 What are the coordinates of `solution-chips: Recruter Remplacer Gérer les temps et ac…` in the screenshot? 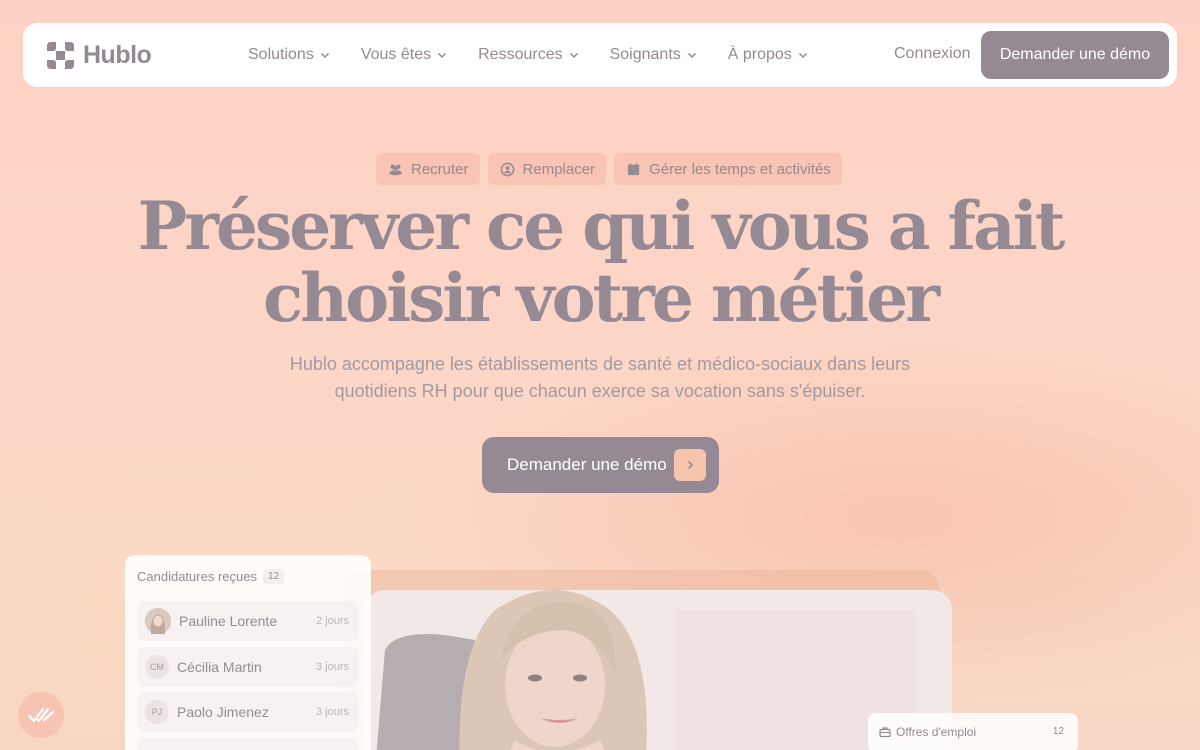 It's located at (609, 169).